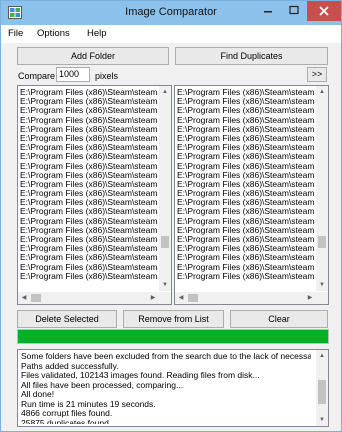 The width and height of the screenshot is (342, 432). Describe the element at coordinates (165, 242) in the screenshot. I see `left-list-vertical-scroll-thumb` at that location.